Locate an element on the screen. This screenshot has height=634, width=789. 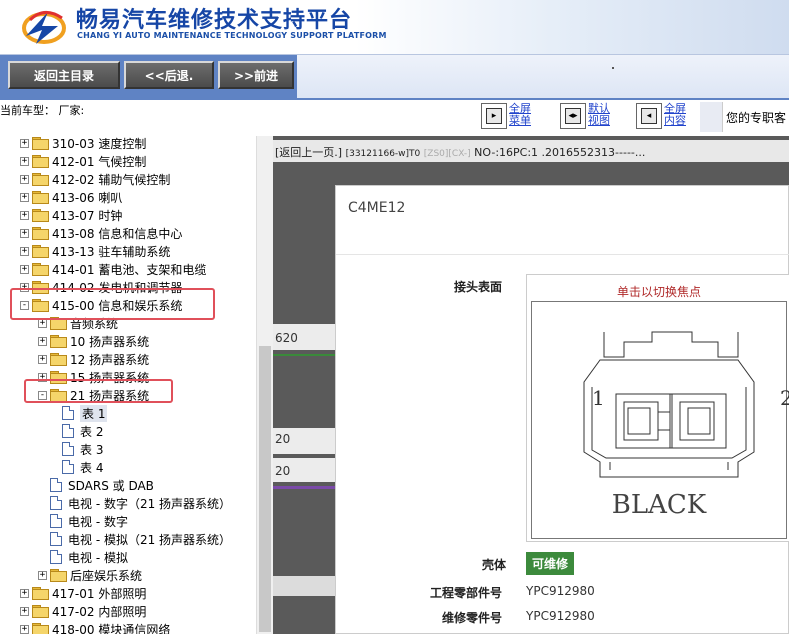
fullscreen-menu-icon: ▸ is located at coordinates (494, 116).